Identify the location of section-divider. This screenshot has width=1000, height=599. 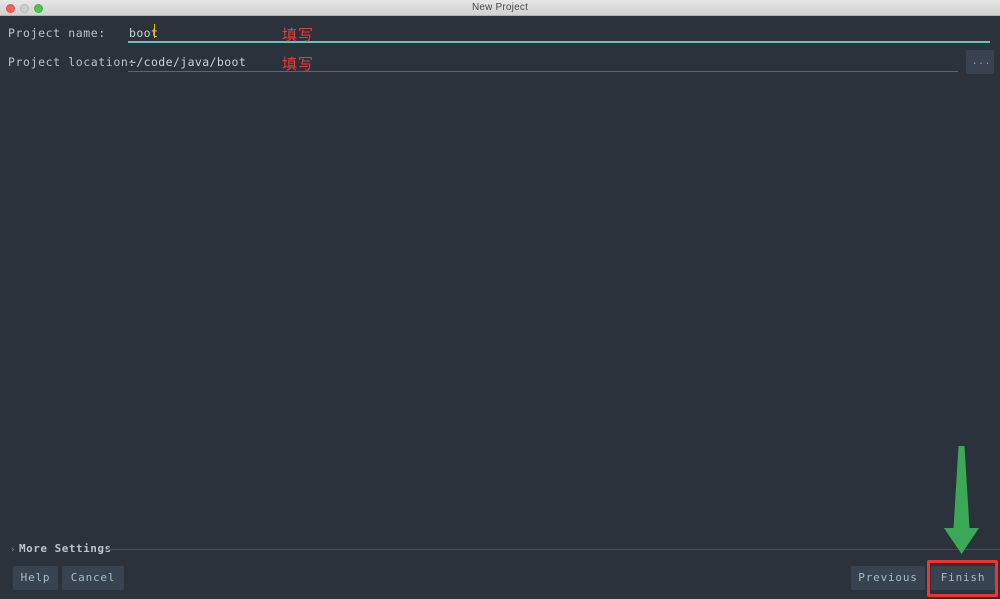
(553, 549).